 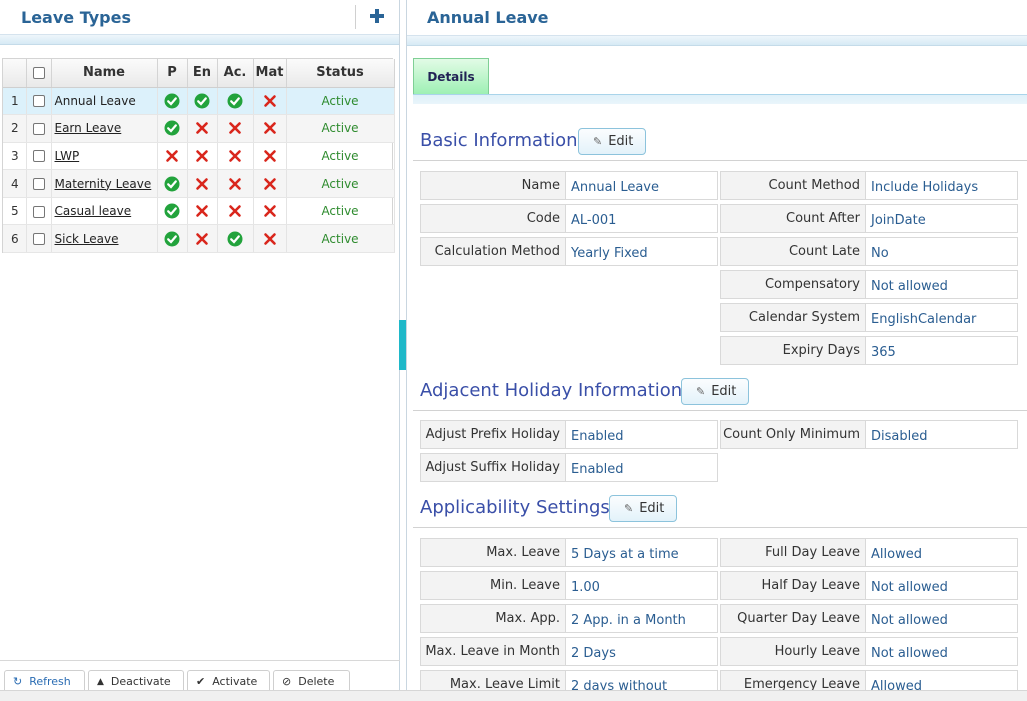 What do you see at coordinates (199, 101) in the screenshot?
I see `table-row: 1 Annual Leave Active` at bounding box center [199, 101].